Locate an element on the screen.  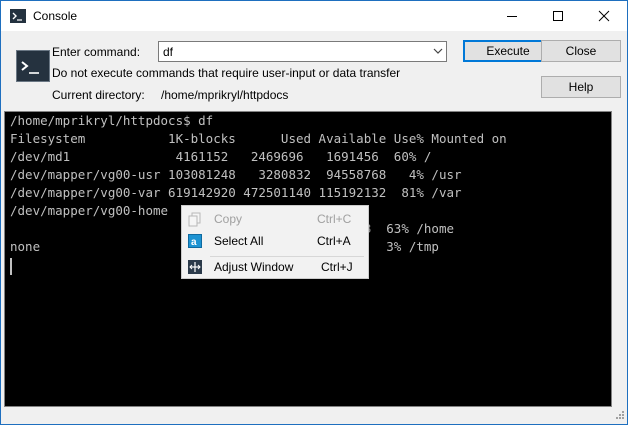
close-button: Close is located at coordinates (581, 51).